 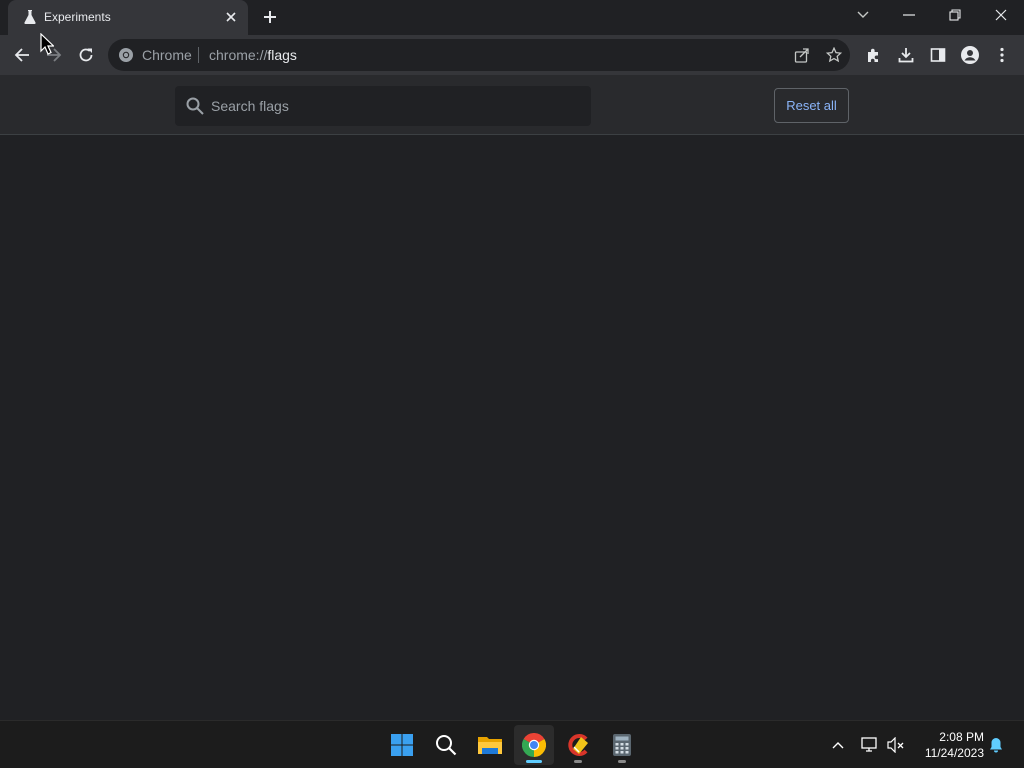 I want to click on ccleaner-button, so click(x=578, y=745).